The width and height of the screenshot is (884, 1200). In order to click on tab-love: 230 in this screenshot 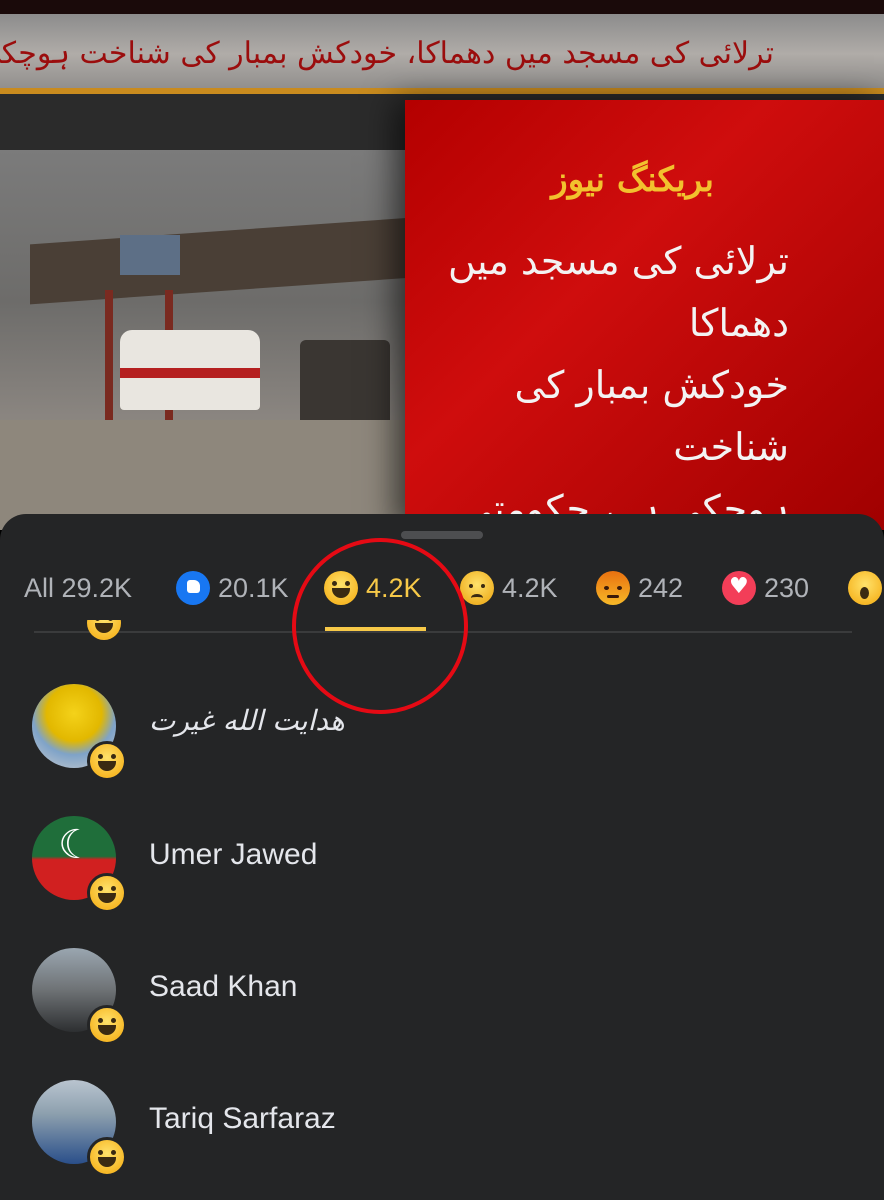, I will do `click(765, 588)`.